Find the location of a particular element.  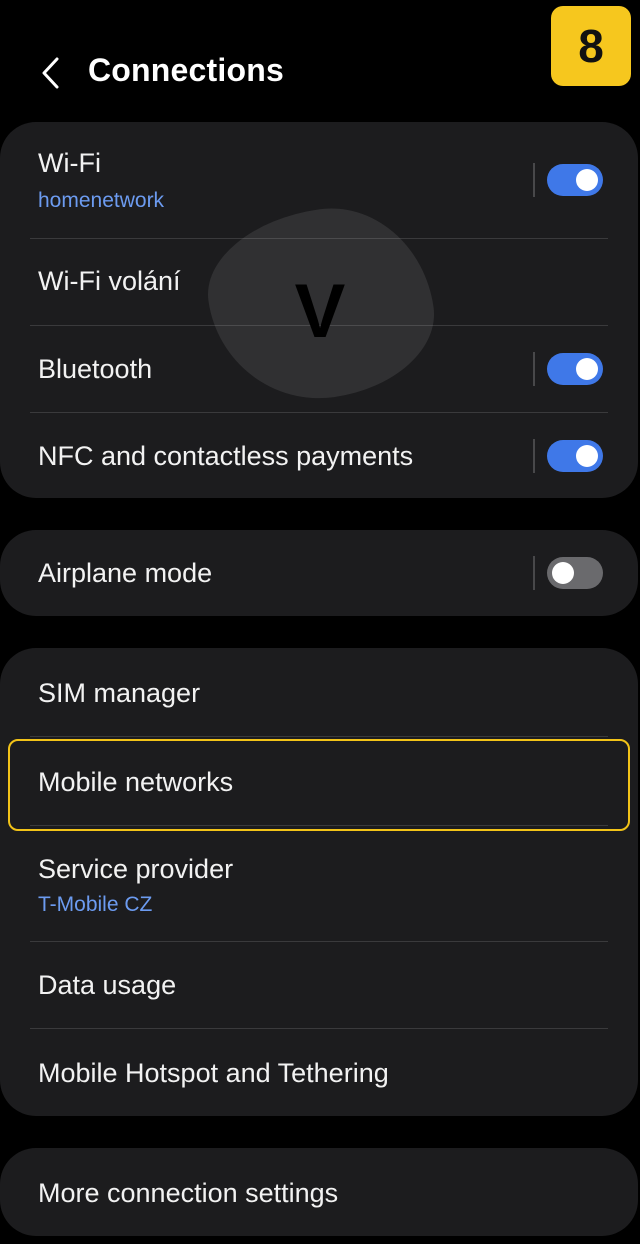

mobile-networks-title: Mobile networks is located at coordinates (136, 782).